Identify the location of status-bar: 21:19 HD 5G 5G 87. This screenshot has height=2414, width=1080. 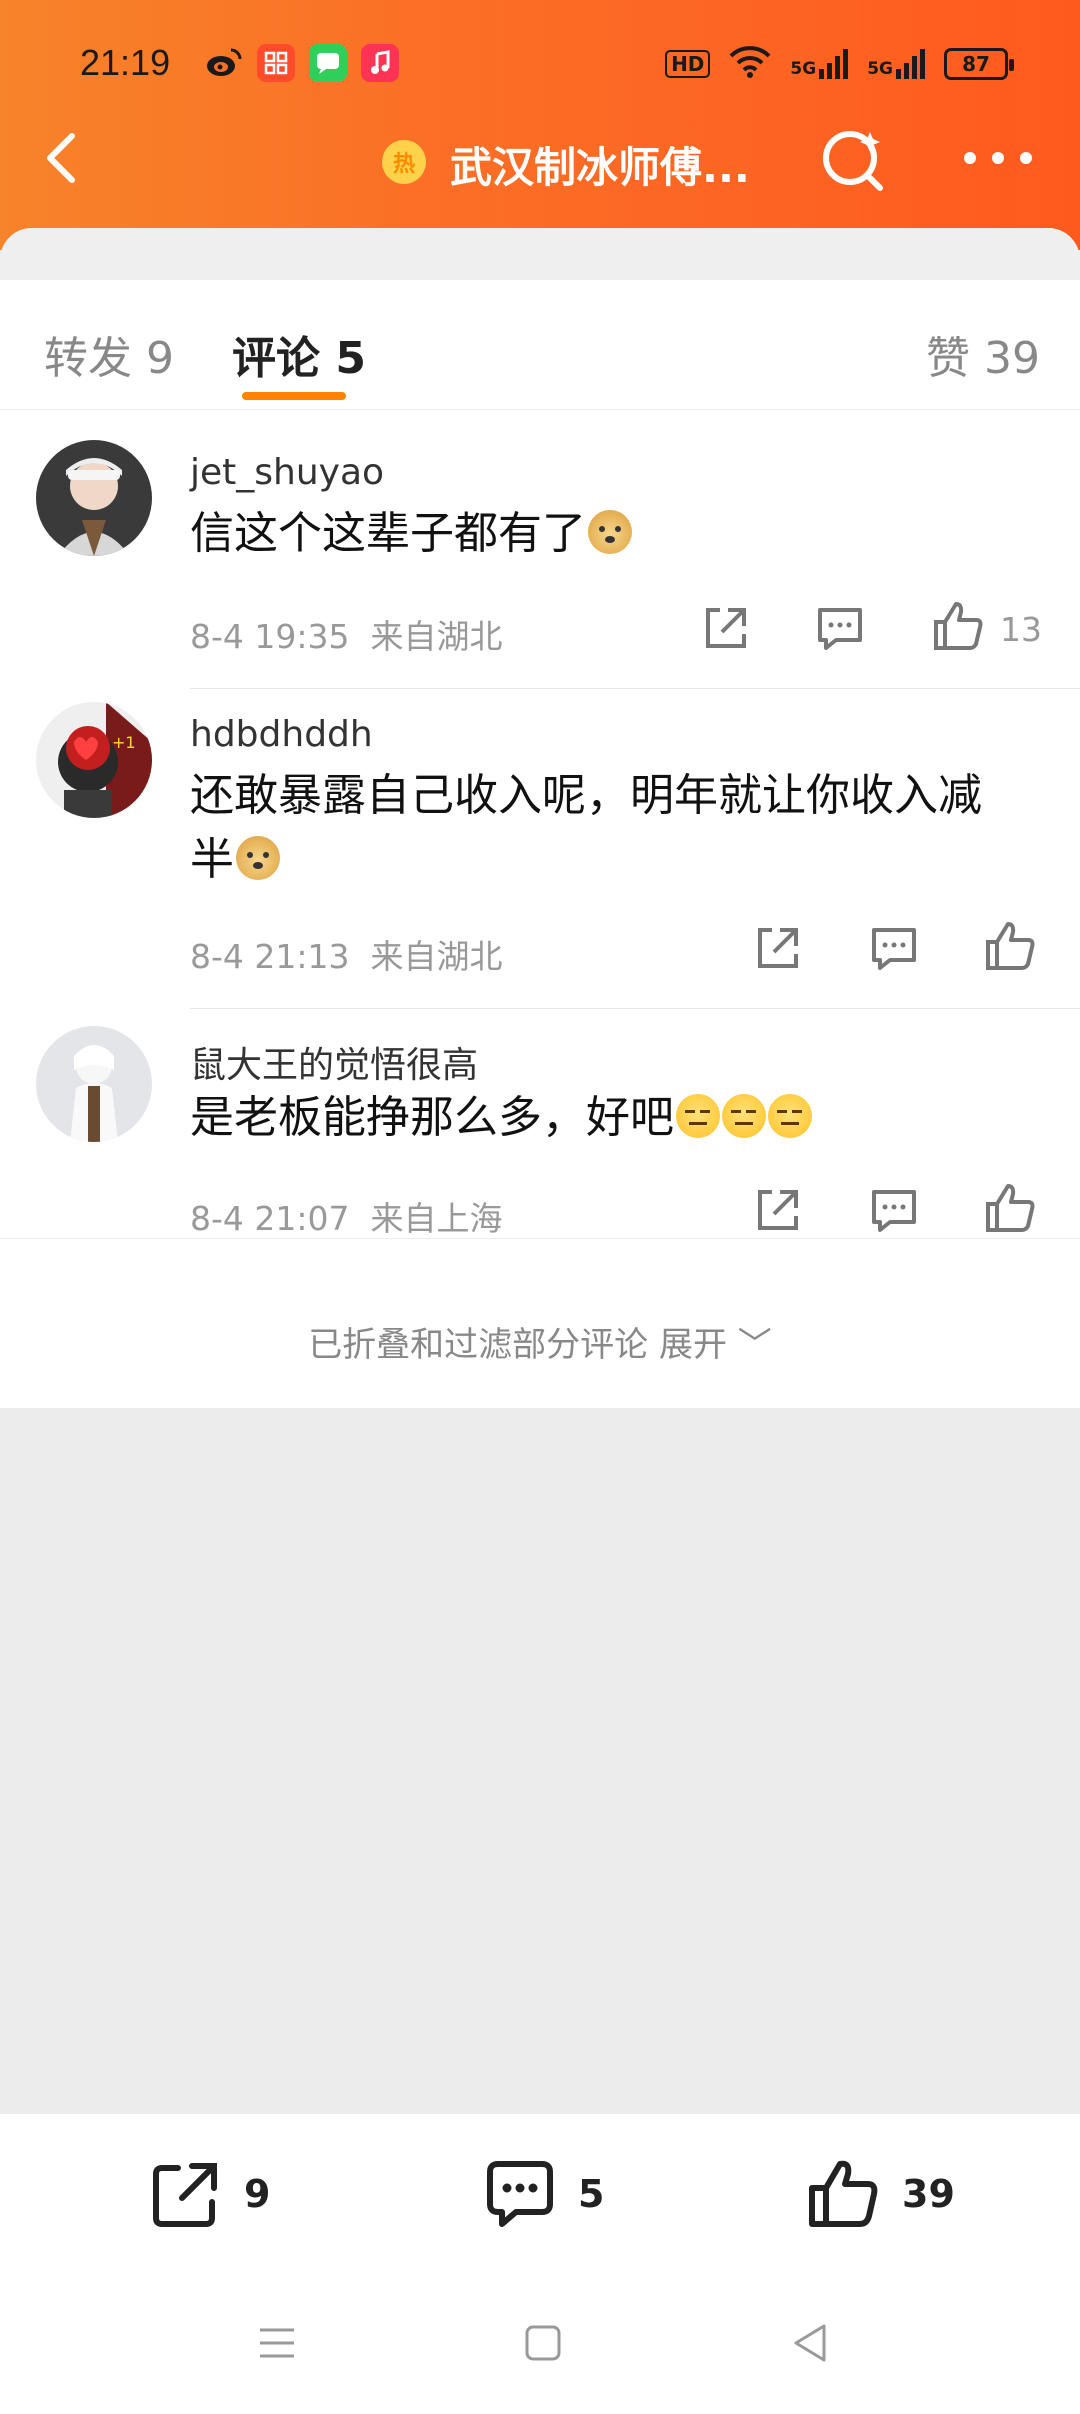
(540, 64).